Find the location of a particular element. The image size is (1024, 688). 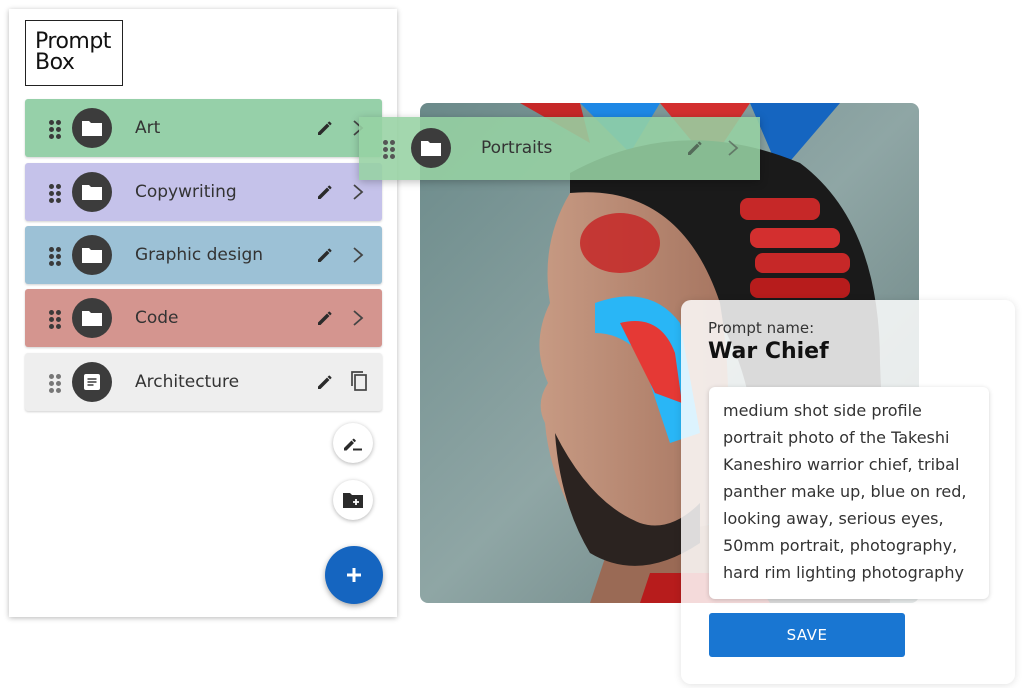

plus-icon is located at coordinates (354, 575).